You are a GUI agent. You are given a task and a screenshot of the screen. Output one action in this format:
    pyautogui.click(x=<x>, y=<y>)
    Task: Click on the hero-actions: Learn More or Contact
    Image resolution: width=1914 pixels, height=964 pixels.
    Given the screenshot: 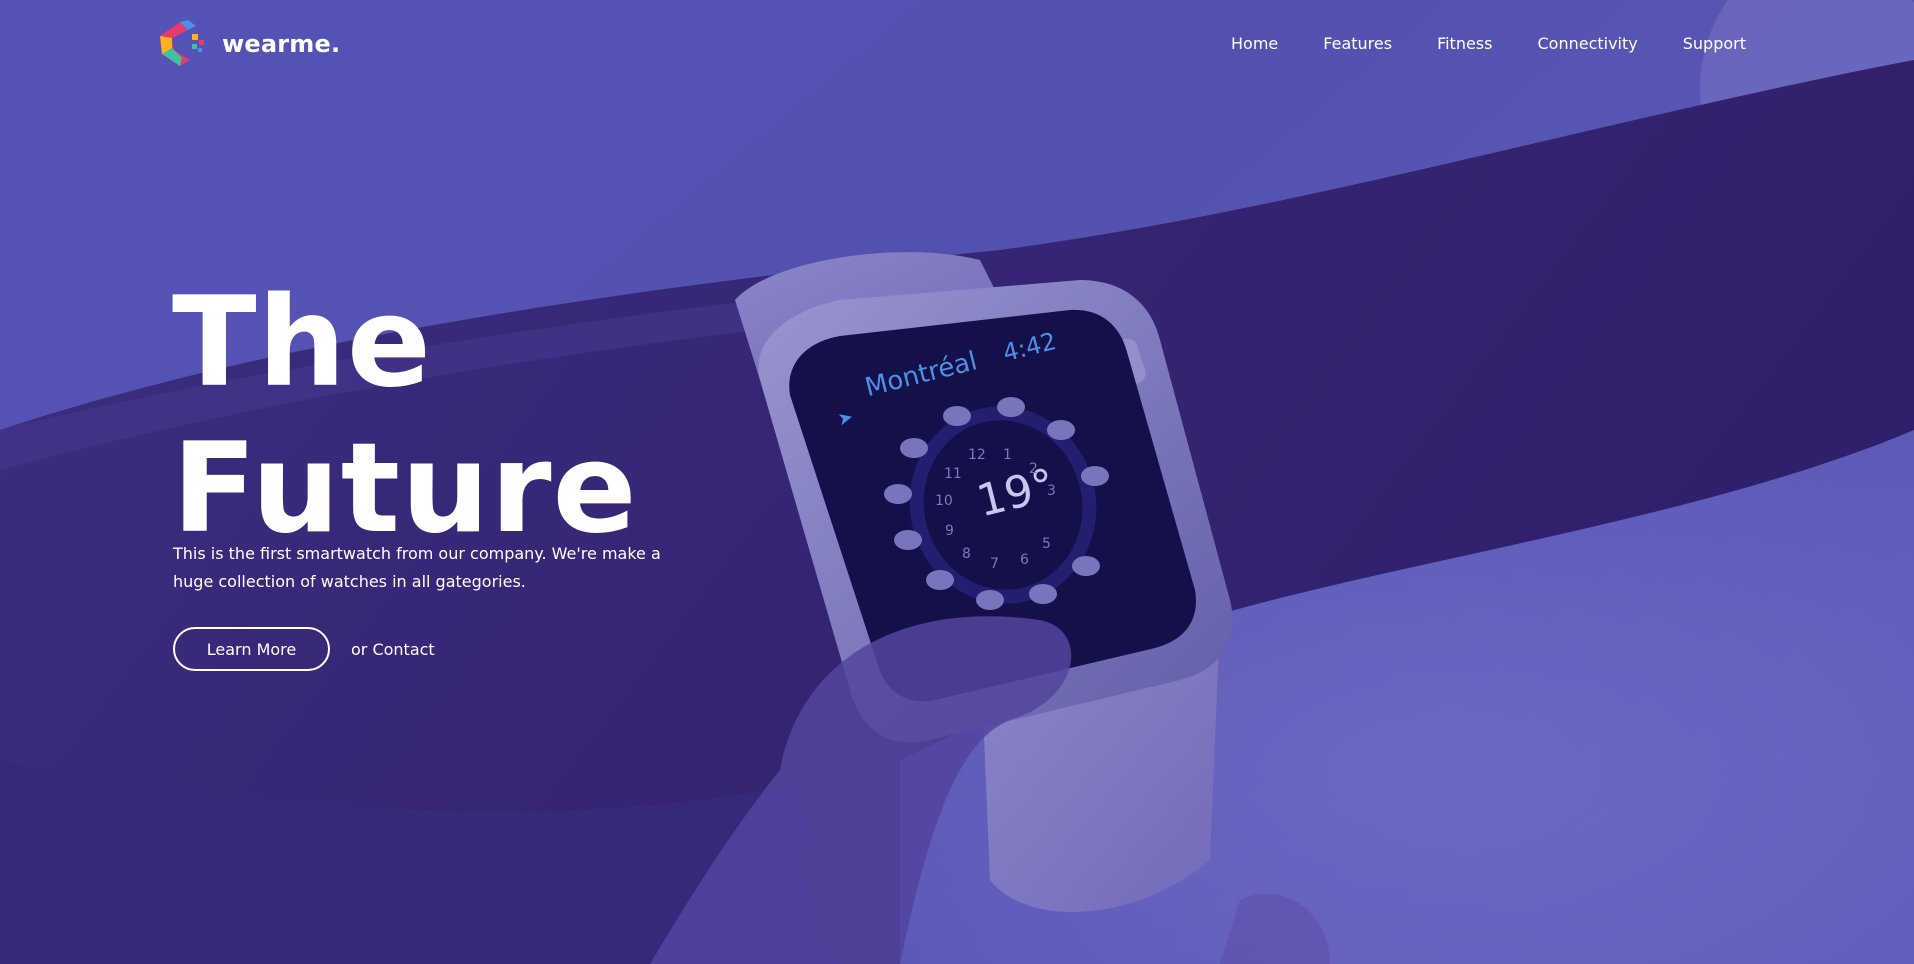 What is the action you would take?
    pyautogui.click(x=304, y=649)
    